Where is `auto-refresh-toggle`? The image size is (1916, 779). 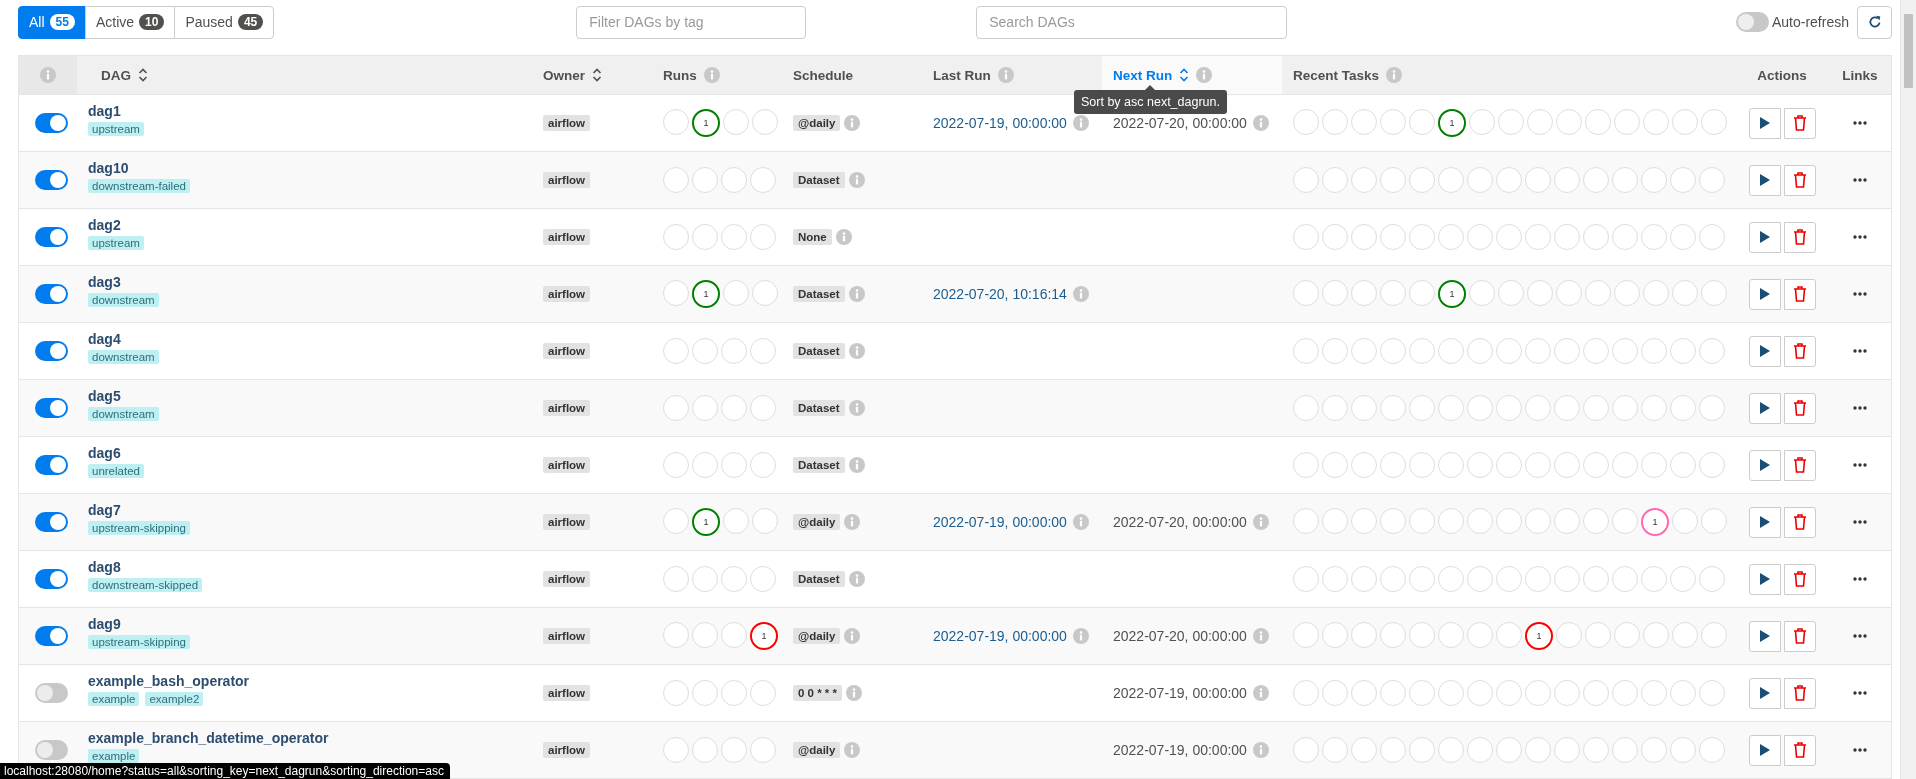 auto-refresh-toggle is located at coordinates (1752, 22).